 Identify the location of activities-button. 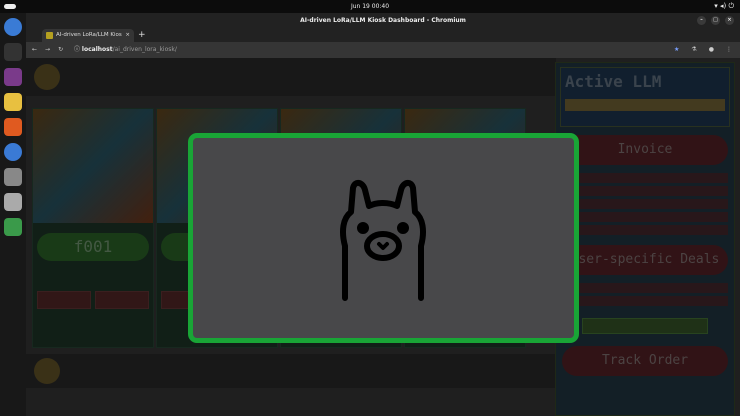
(10, 6).